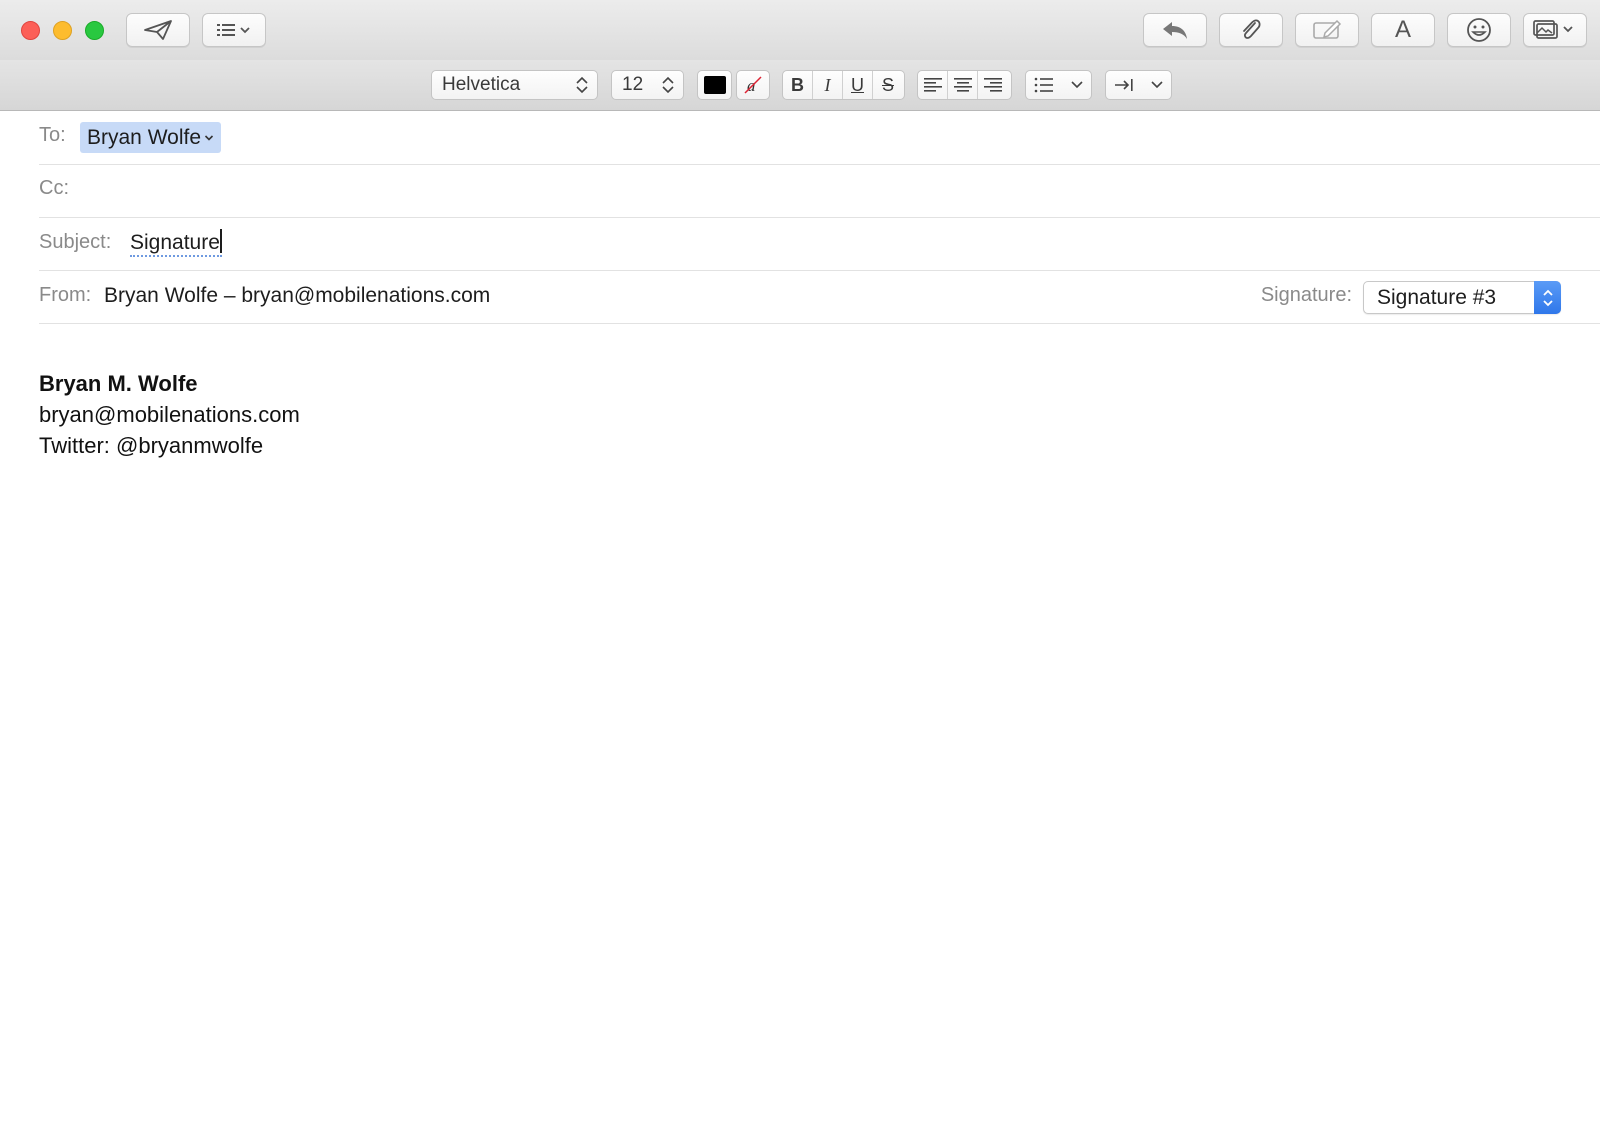  Describe the element at coordinates (65, 295) in the screenshot. I see `from-label: From:` at that location.